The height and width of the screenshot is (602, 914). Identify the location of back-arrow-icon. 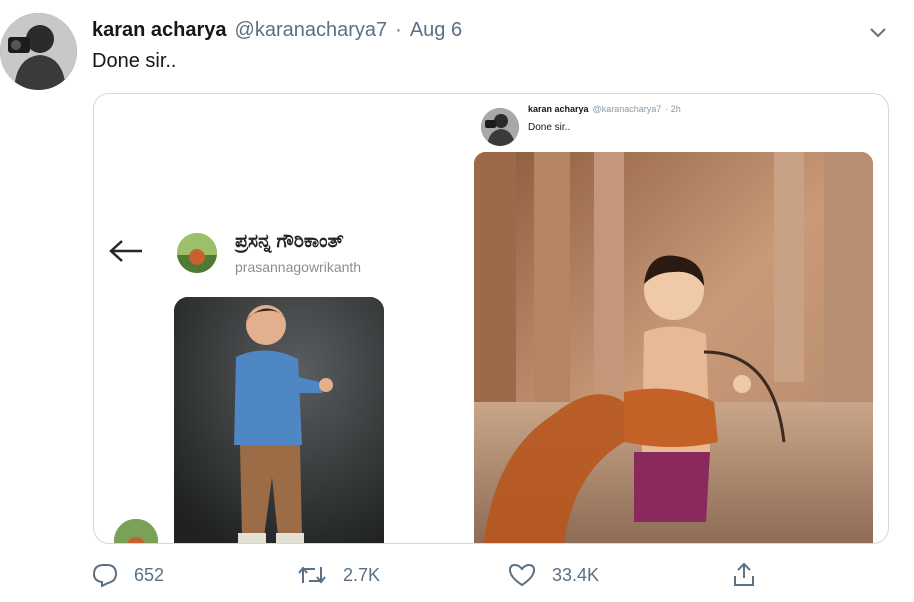
(126, 251).